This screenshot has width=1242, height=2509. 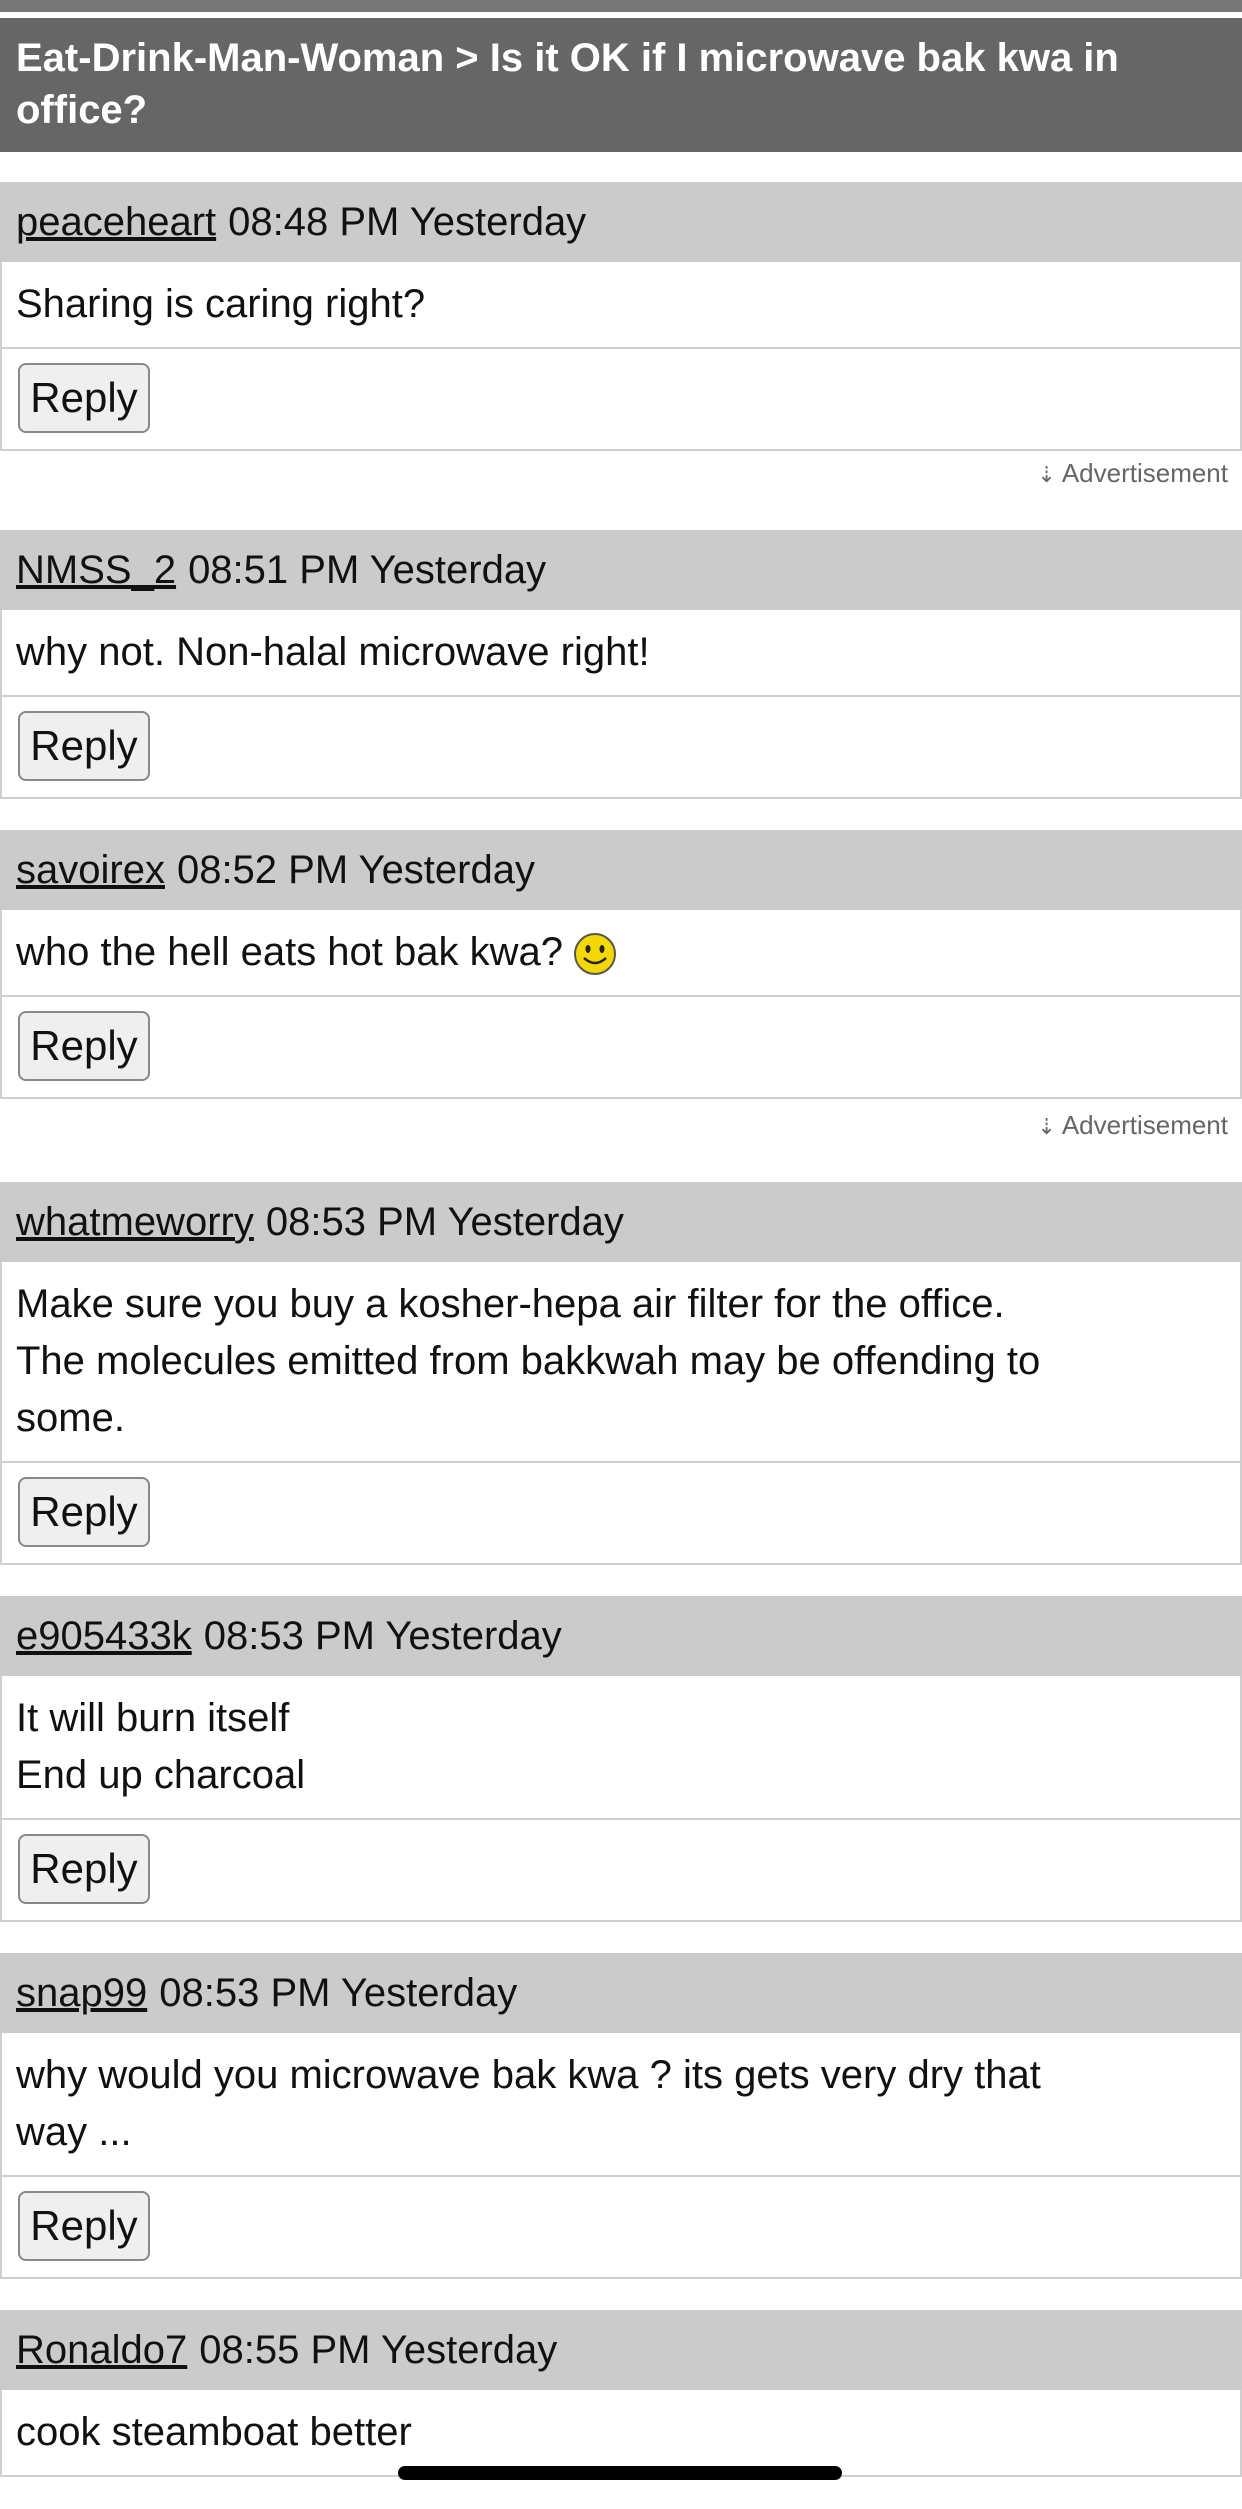 What do you see at coordinates (367, 569) in the screenshot?
I see `post-timestamp: 08:51 PM Yesterday` at bounding box center [367, 569].